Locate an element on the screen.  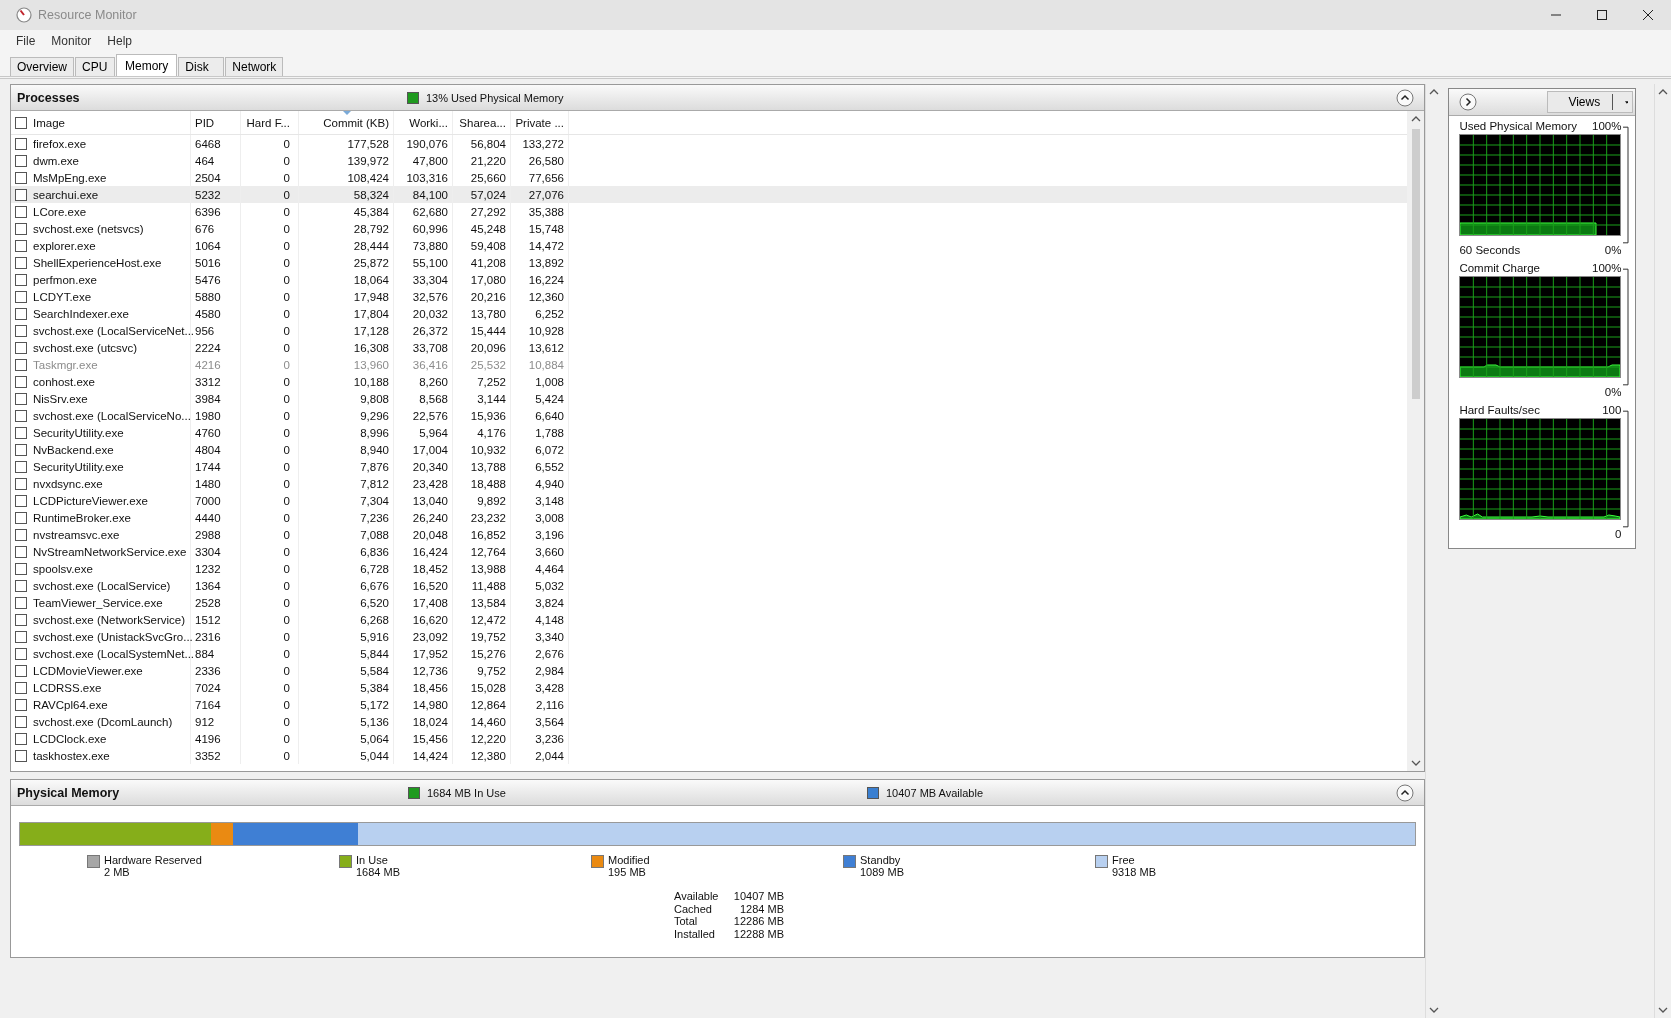
process-row: svchost.exe (UnistackSvcGro... 2316 0 5,916 23,092 19,752 3,340 is located at coordinates (709, 636).